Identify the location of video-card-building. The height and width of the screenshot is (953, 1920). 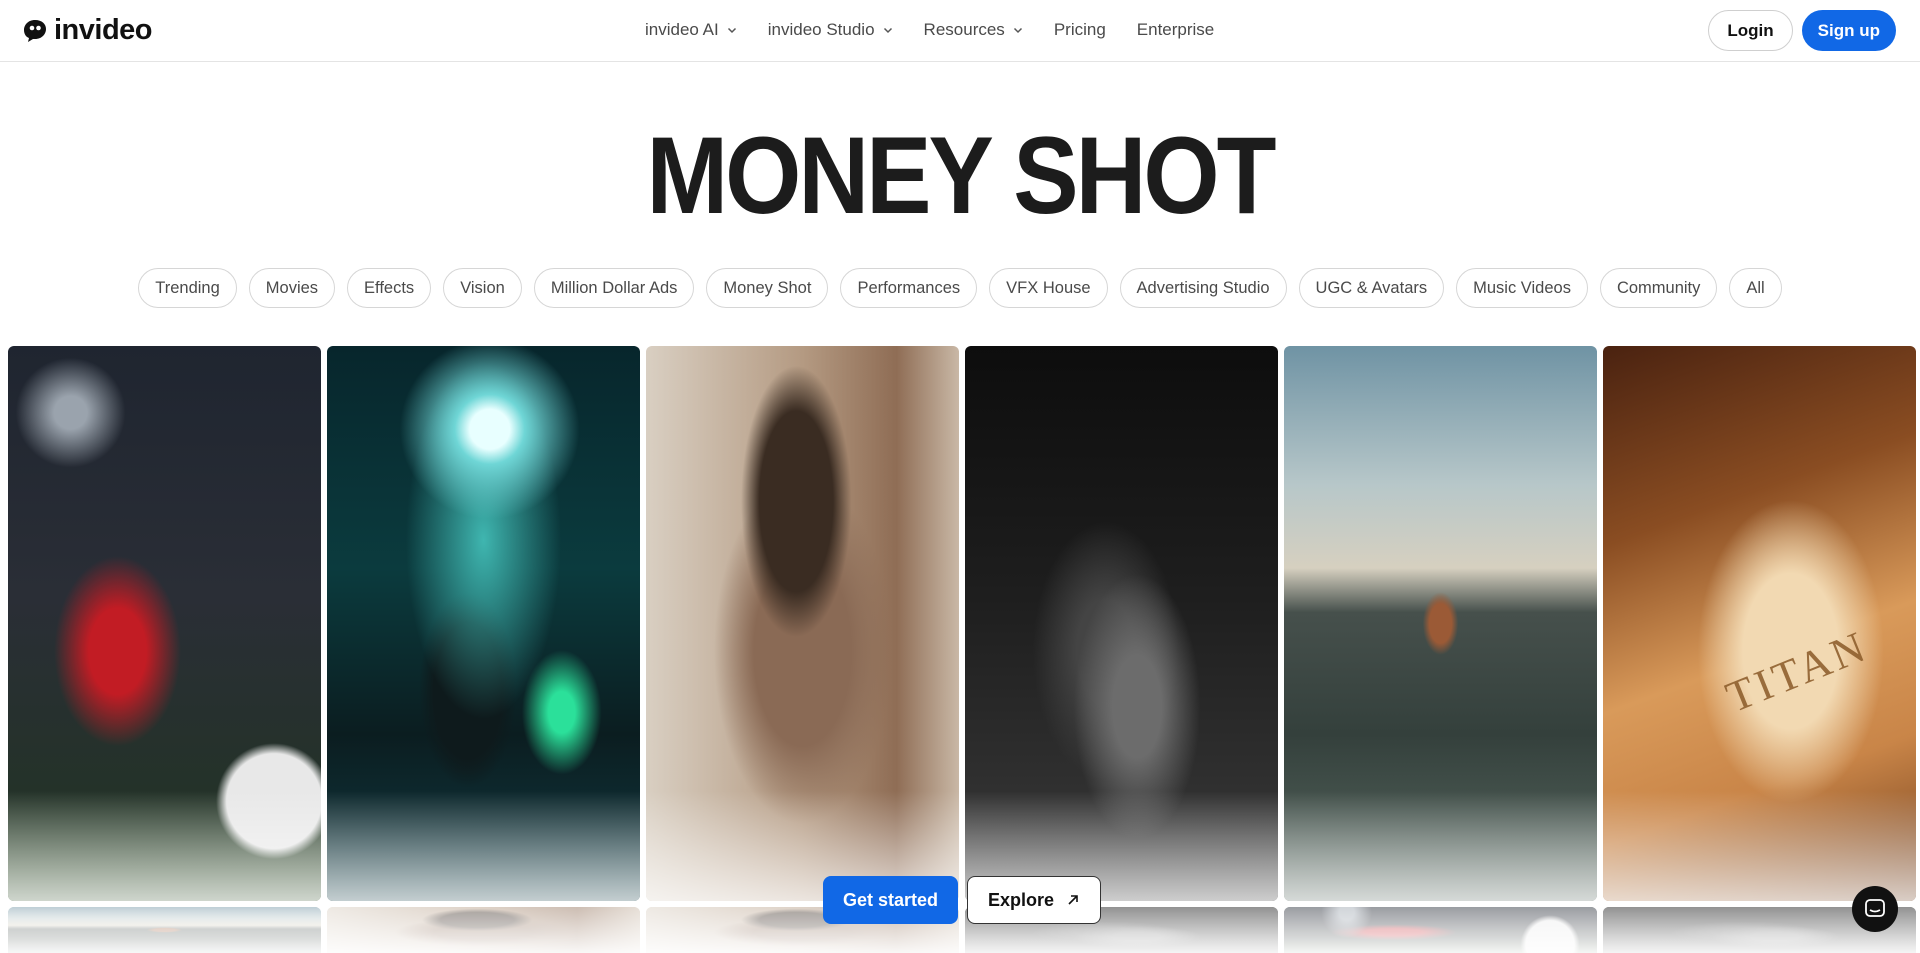
(1440, 623).